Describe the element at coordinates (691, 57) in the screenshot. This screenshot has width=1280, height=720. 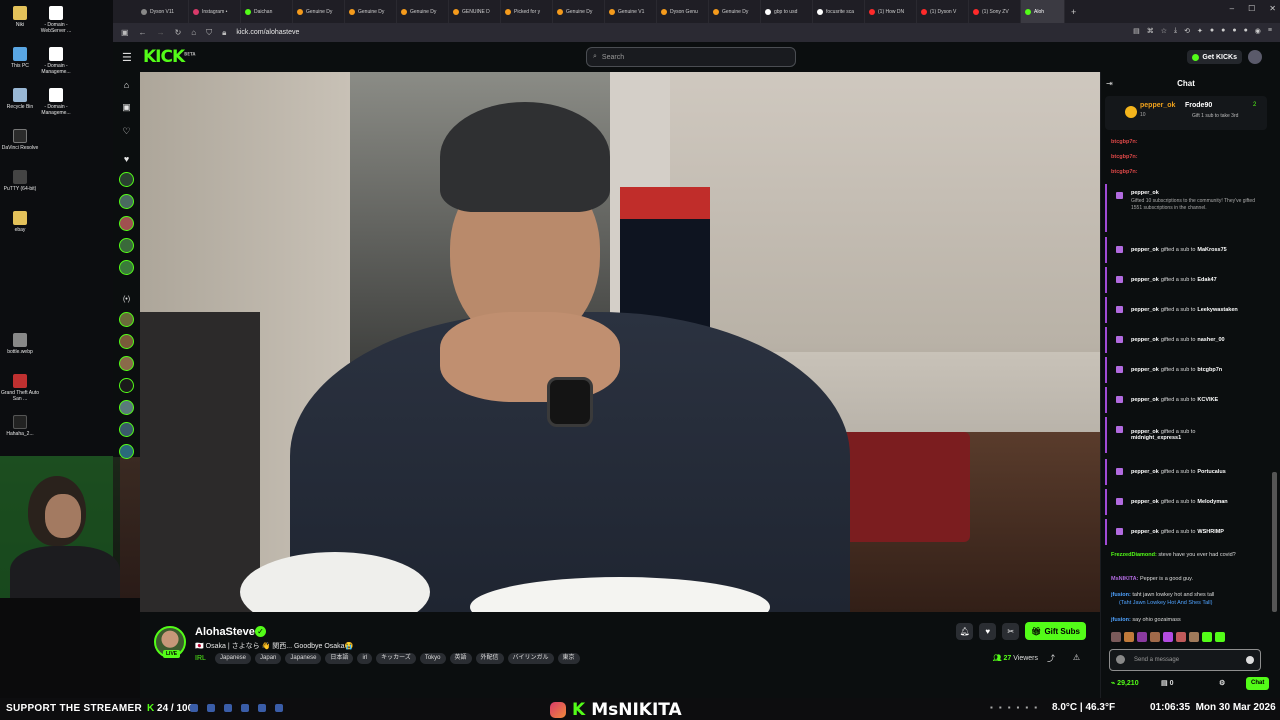
I see `search-input: ⌕ Search` at that location.